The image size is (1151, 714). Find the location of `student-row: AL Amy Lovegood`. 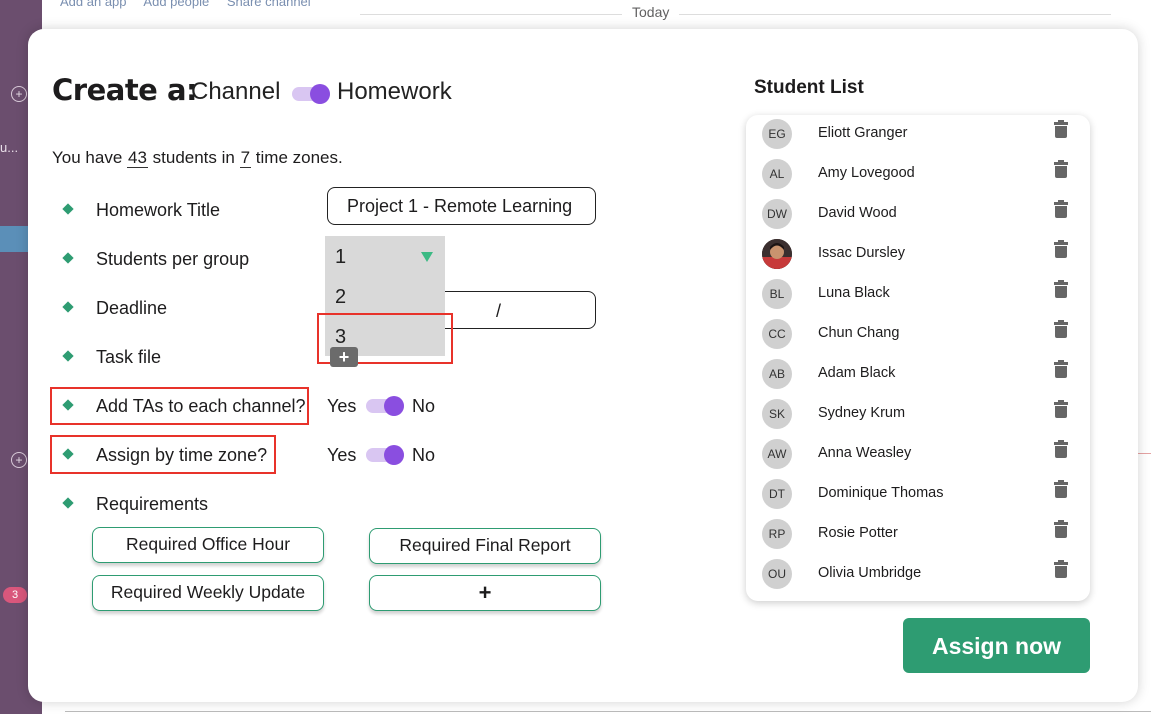

student-row: AL Amy Lovegood is located at coordinates (918, 175).